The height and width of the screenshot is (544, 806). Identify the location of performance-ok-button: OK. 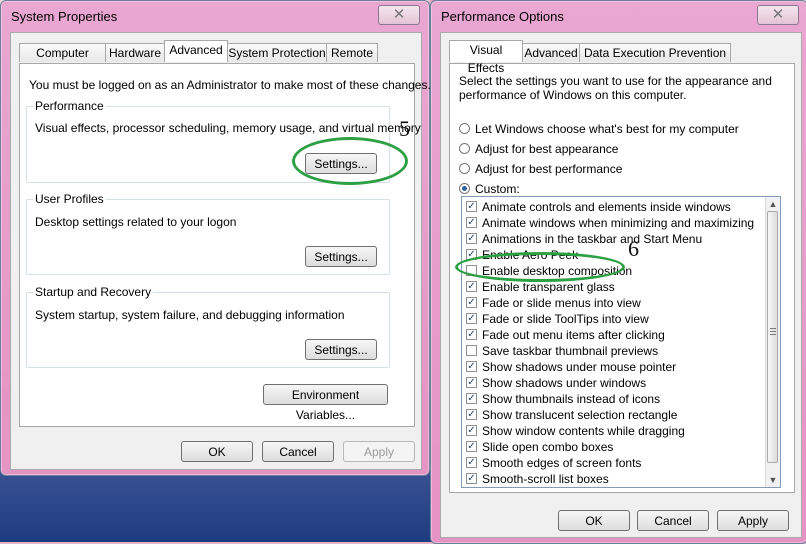
(594, 520).